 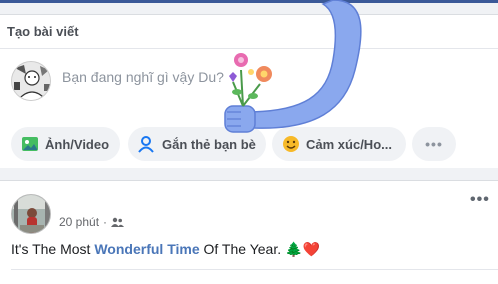 What do you see at coordinates (294, 249) in the screenshot?
I see `tree-emoji-icon: 🌲` at bounding box center [294, 249].